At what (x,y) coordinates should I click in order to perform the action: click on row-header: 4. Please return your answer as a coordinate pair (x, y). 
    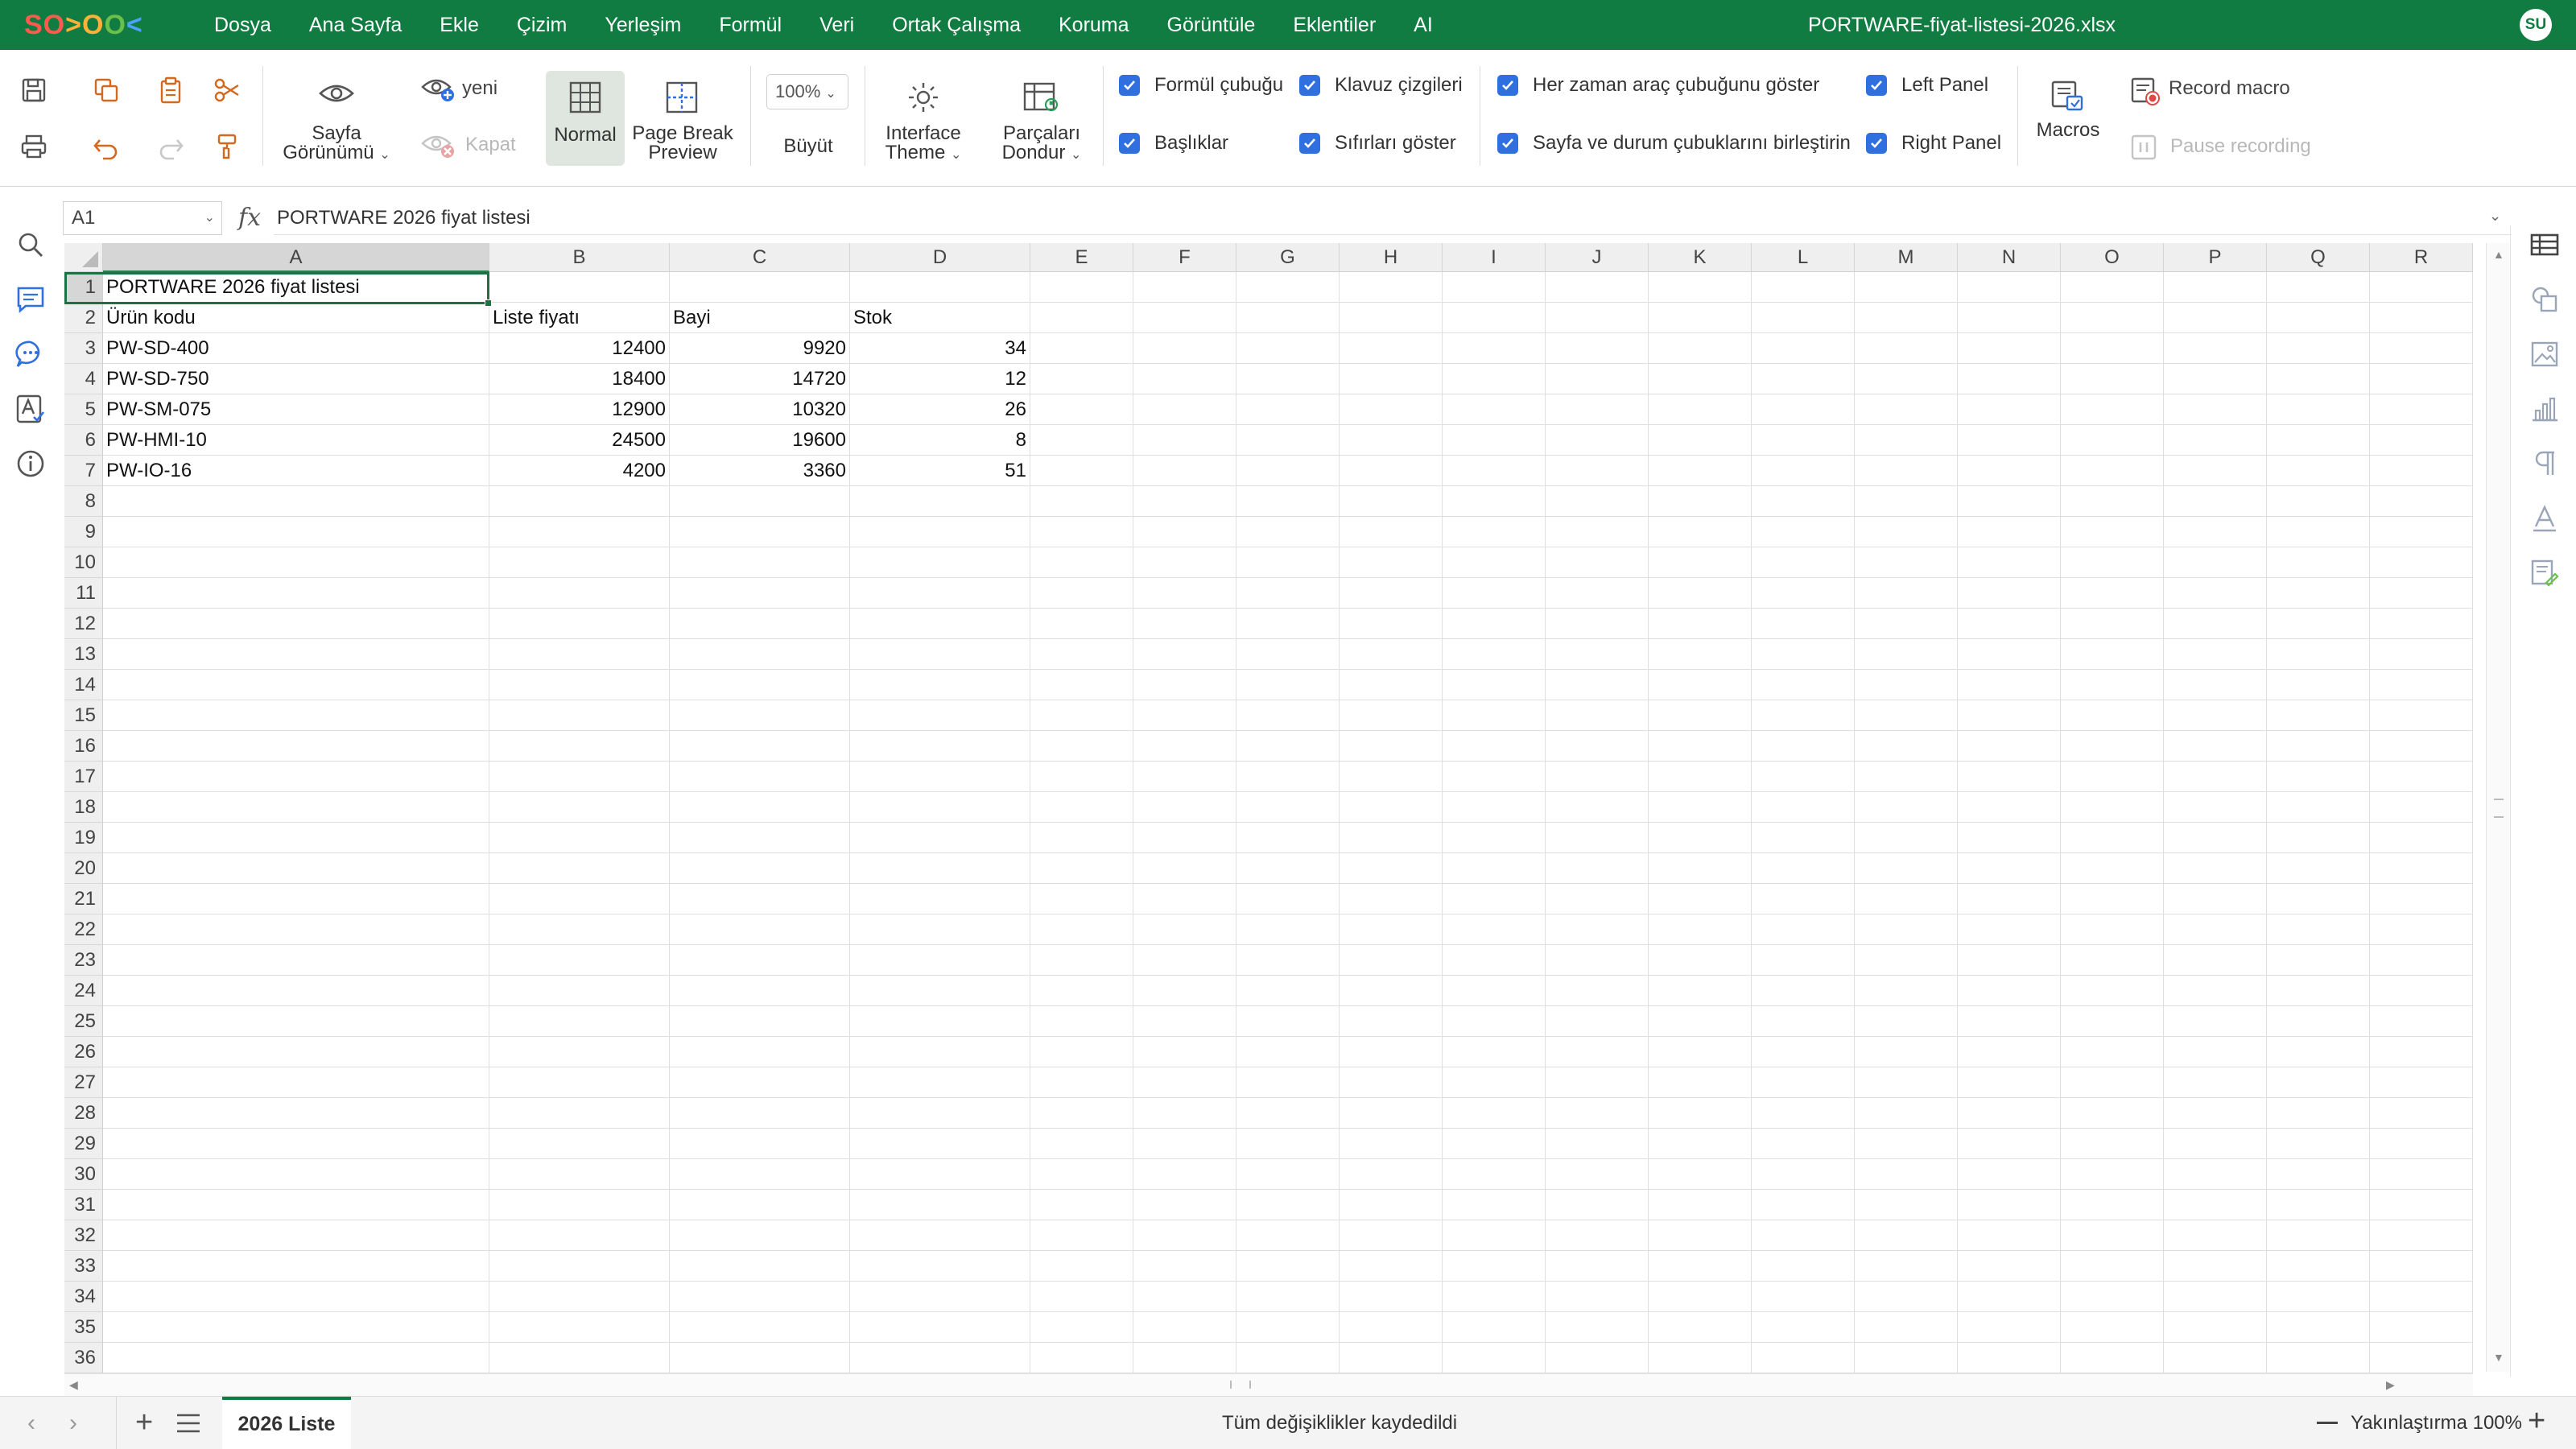
    Looking at the image, I should click on (83, 379).